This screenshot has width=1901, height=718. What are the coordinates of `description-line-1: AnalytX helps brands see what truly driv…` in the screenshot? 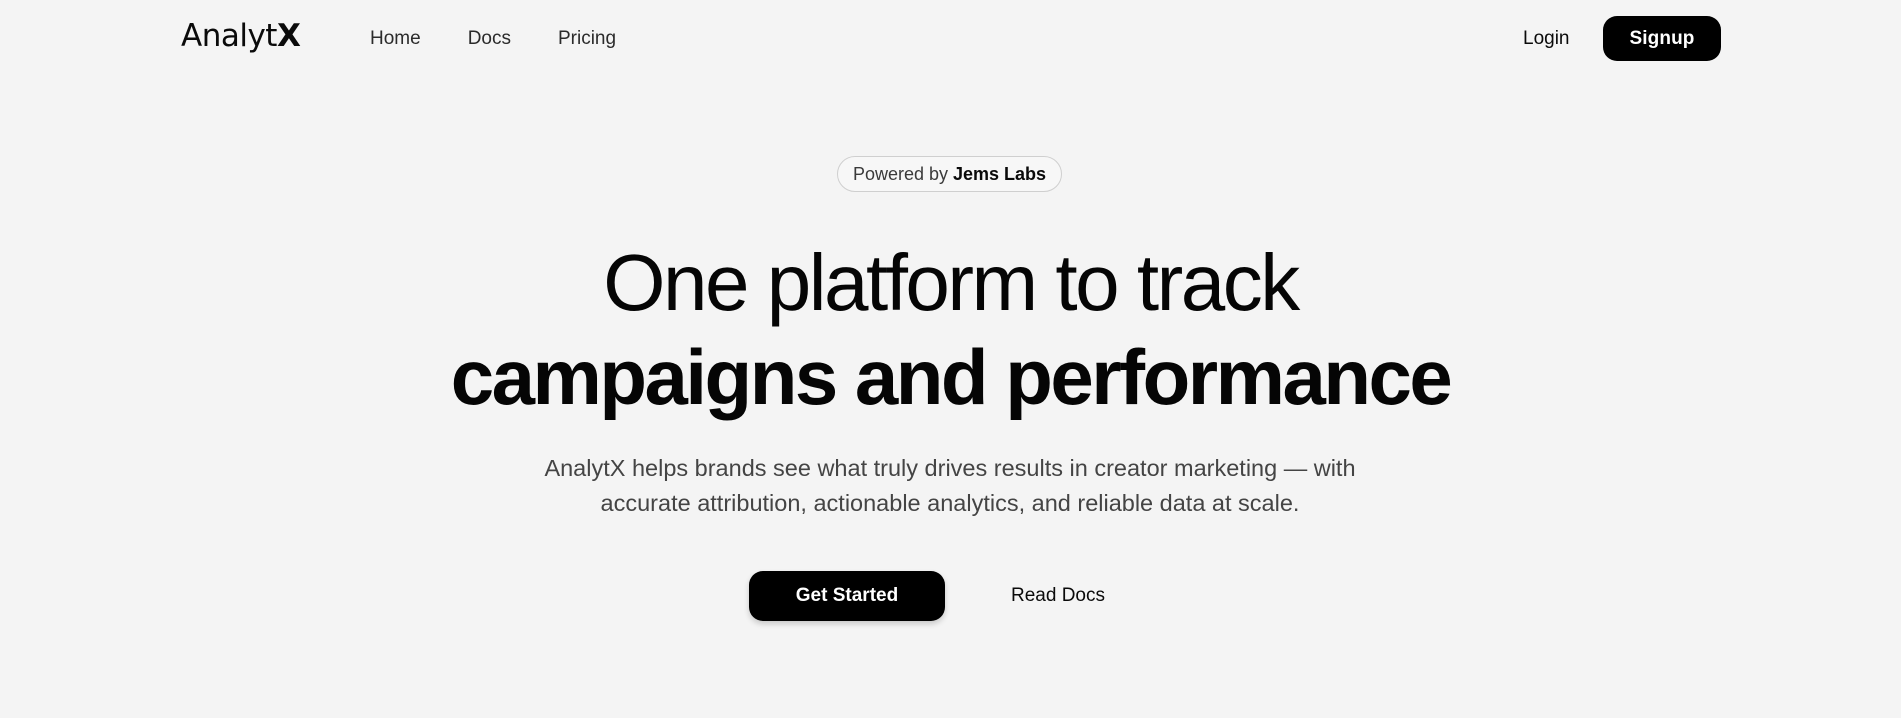 It's located at (950, 468).